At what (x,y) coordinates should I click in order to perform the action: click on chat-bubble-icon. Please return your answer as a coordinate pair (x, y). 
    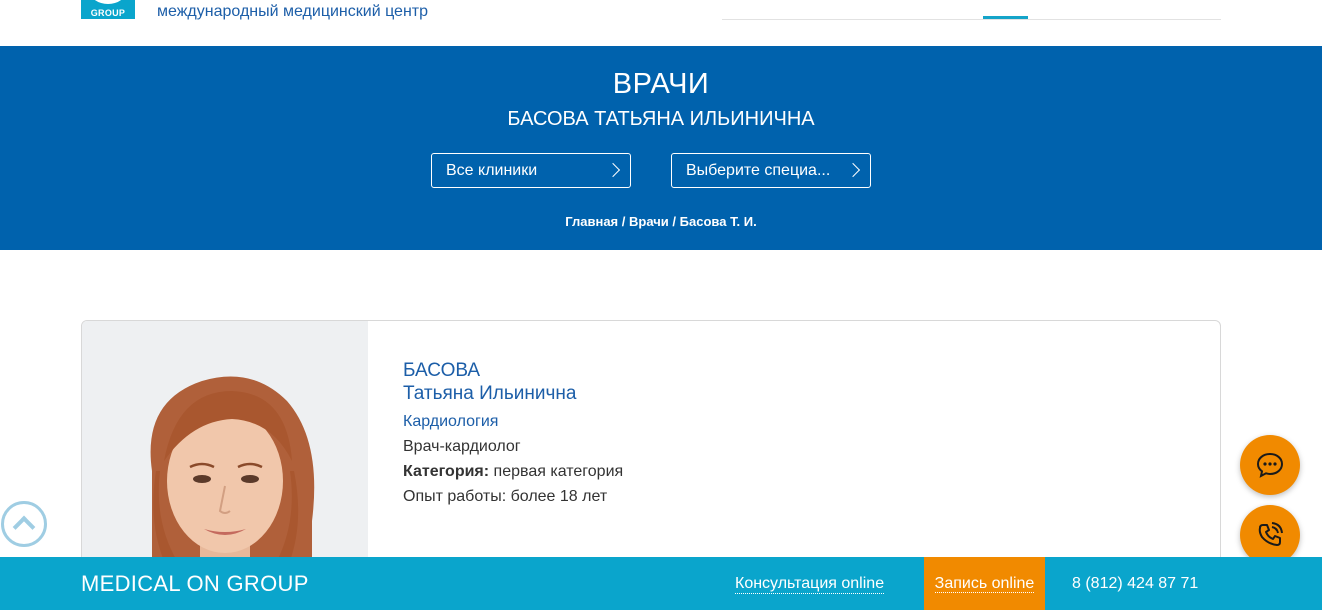
    Looking at the image, I should click on (1270, 465).